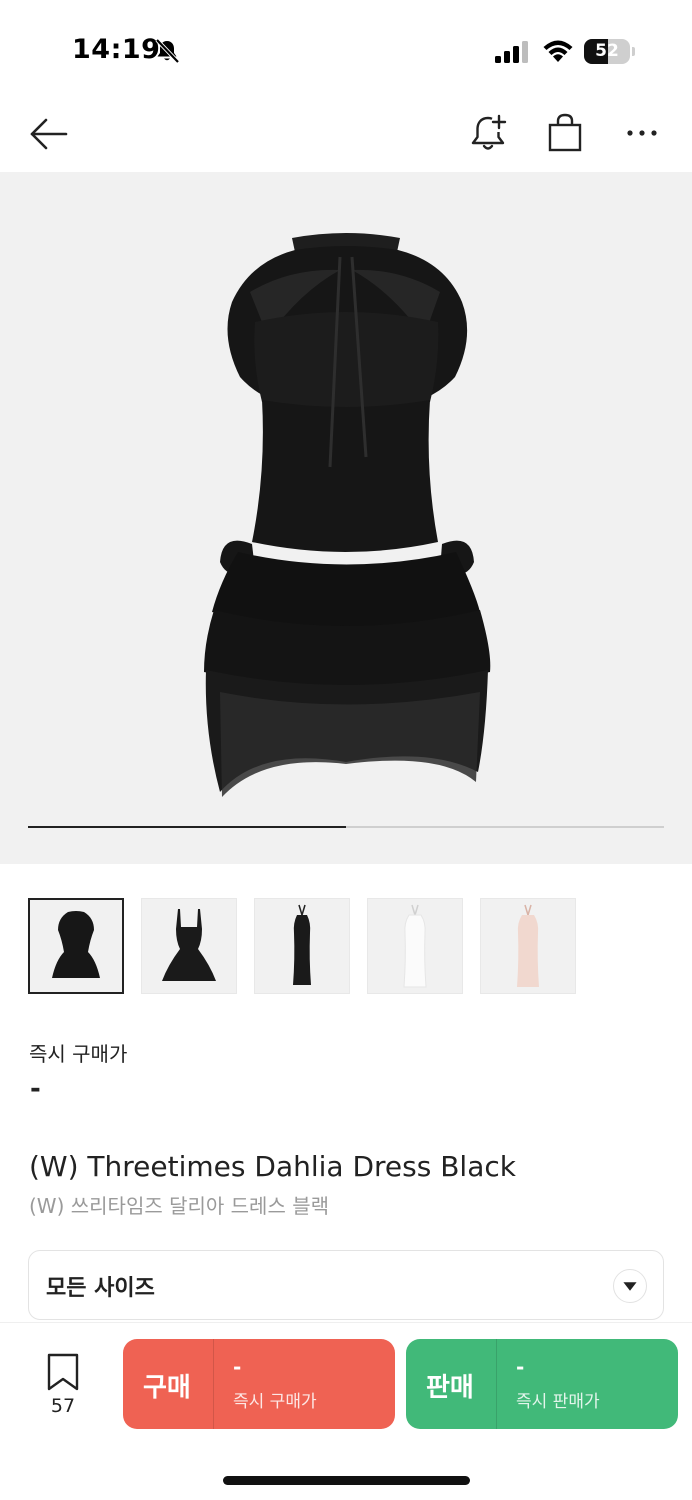 Image resolution: width=692 pixels, height=1500 pixels. I want to click on bell-off-icon, so click(167, 51).